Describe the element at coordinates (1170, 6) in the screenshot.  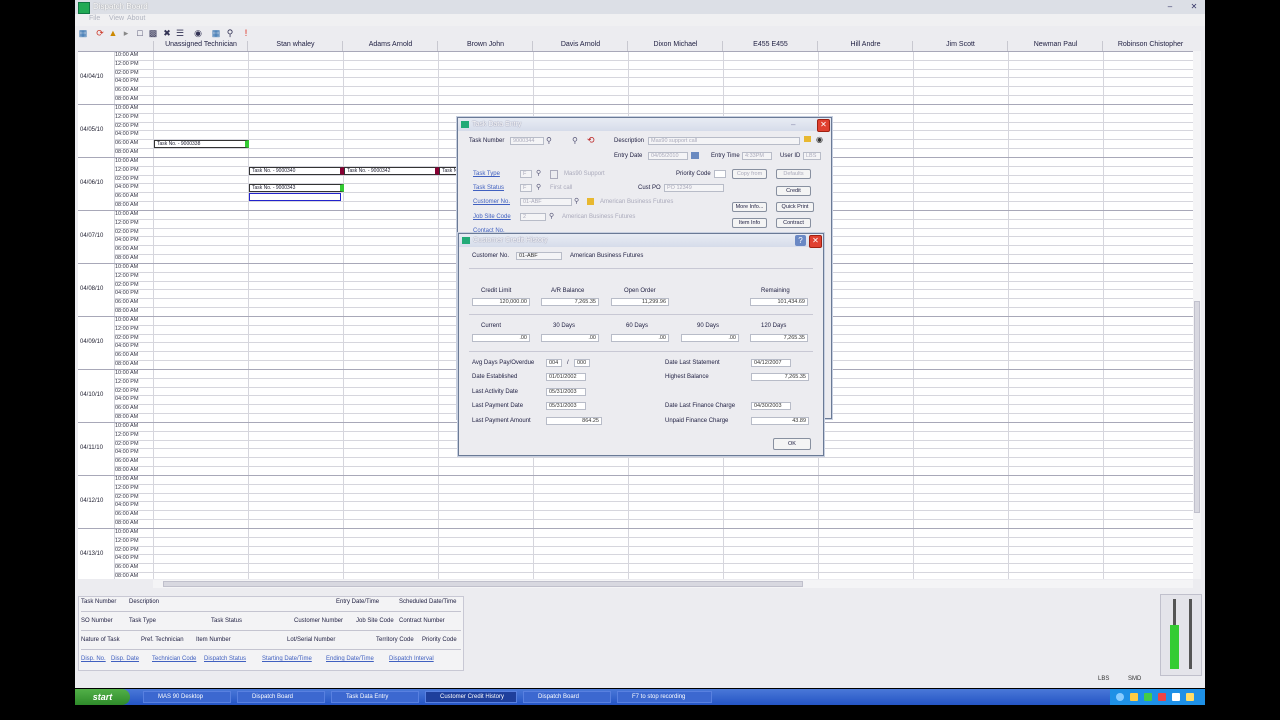
I see `minimize-icon: –` at that location.